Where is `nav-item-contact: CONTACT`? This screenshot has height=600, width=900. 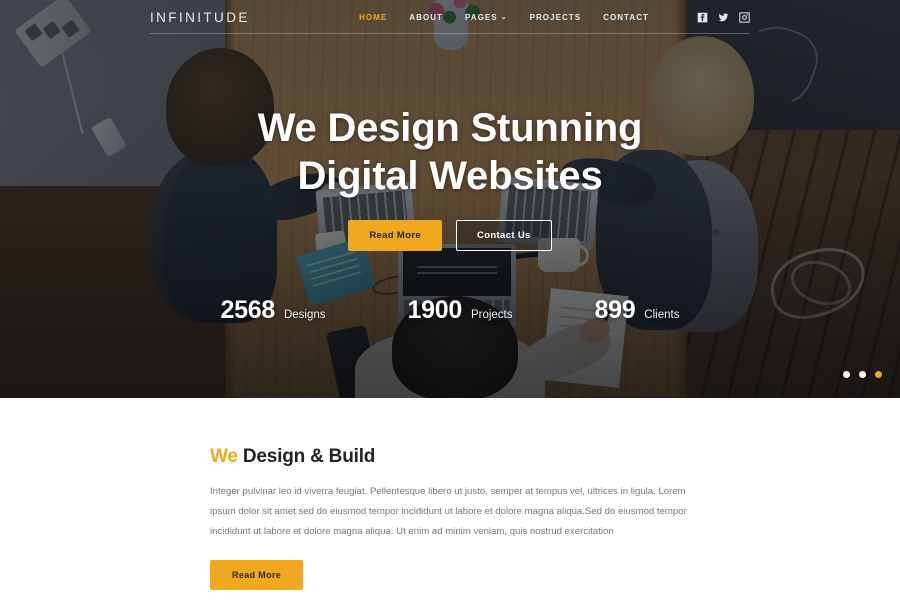 nav-item-contact: CONTACT is located at coordinates (626, 17).